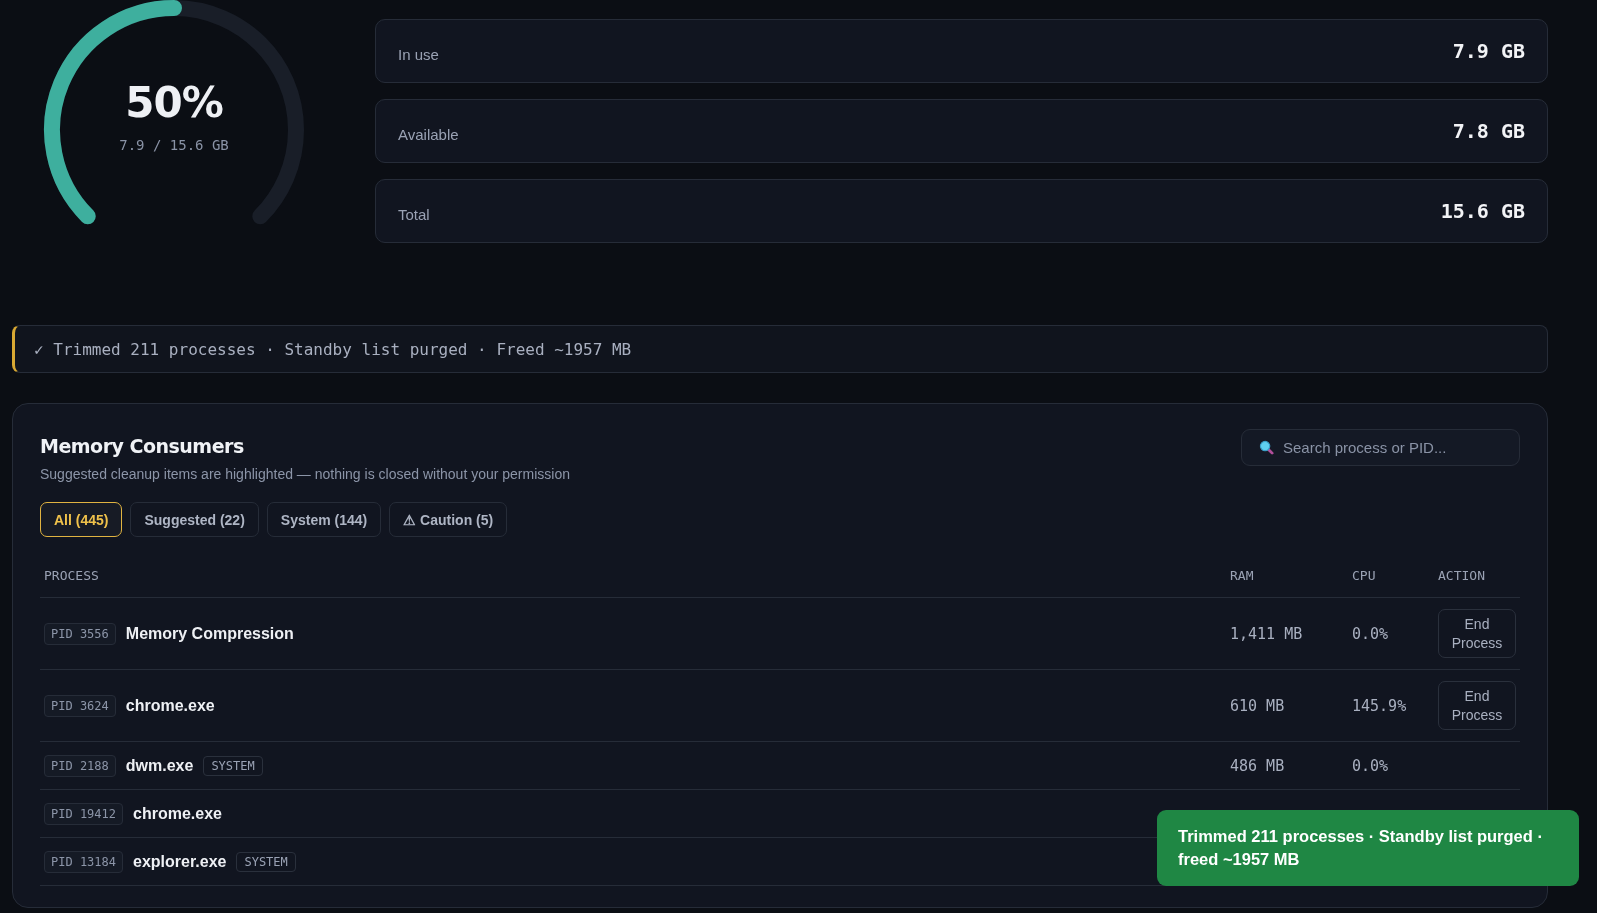 This screenshot has width=1597, height=913. Describe the element at coordinates (1267, 633) in the screenshot. I see `ram-value: 1,411 MB` at that location.